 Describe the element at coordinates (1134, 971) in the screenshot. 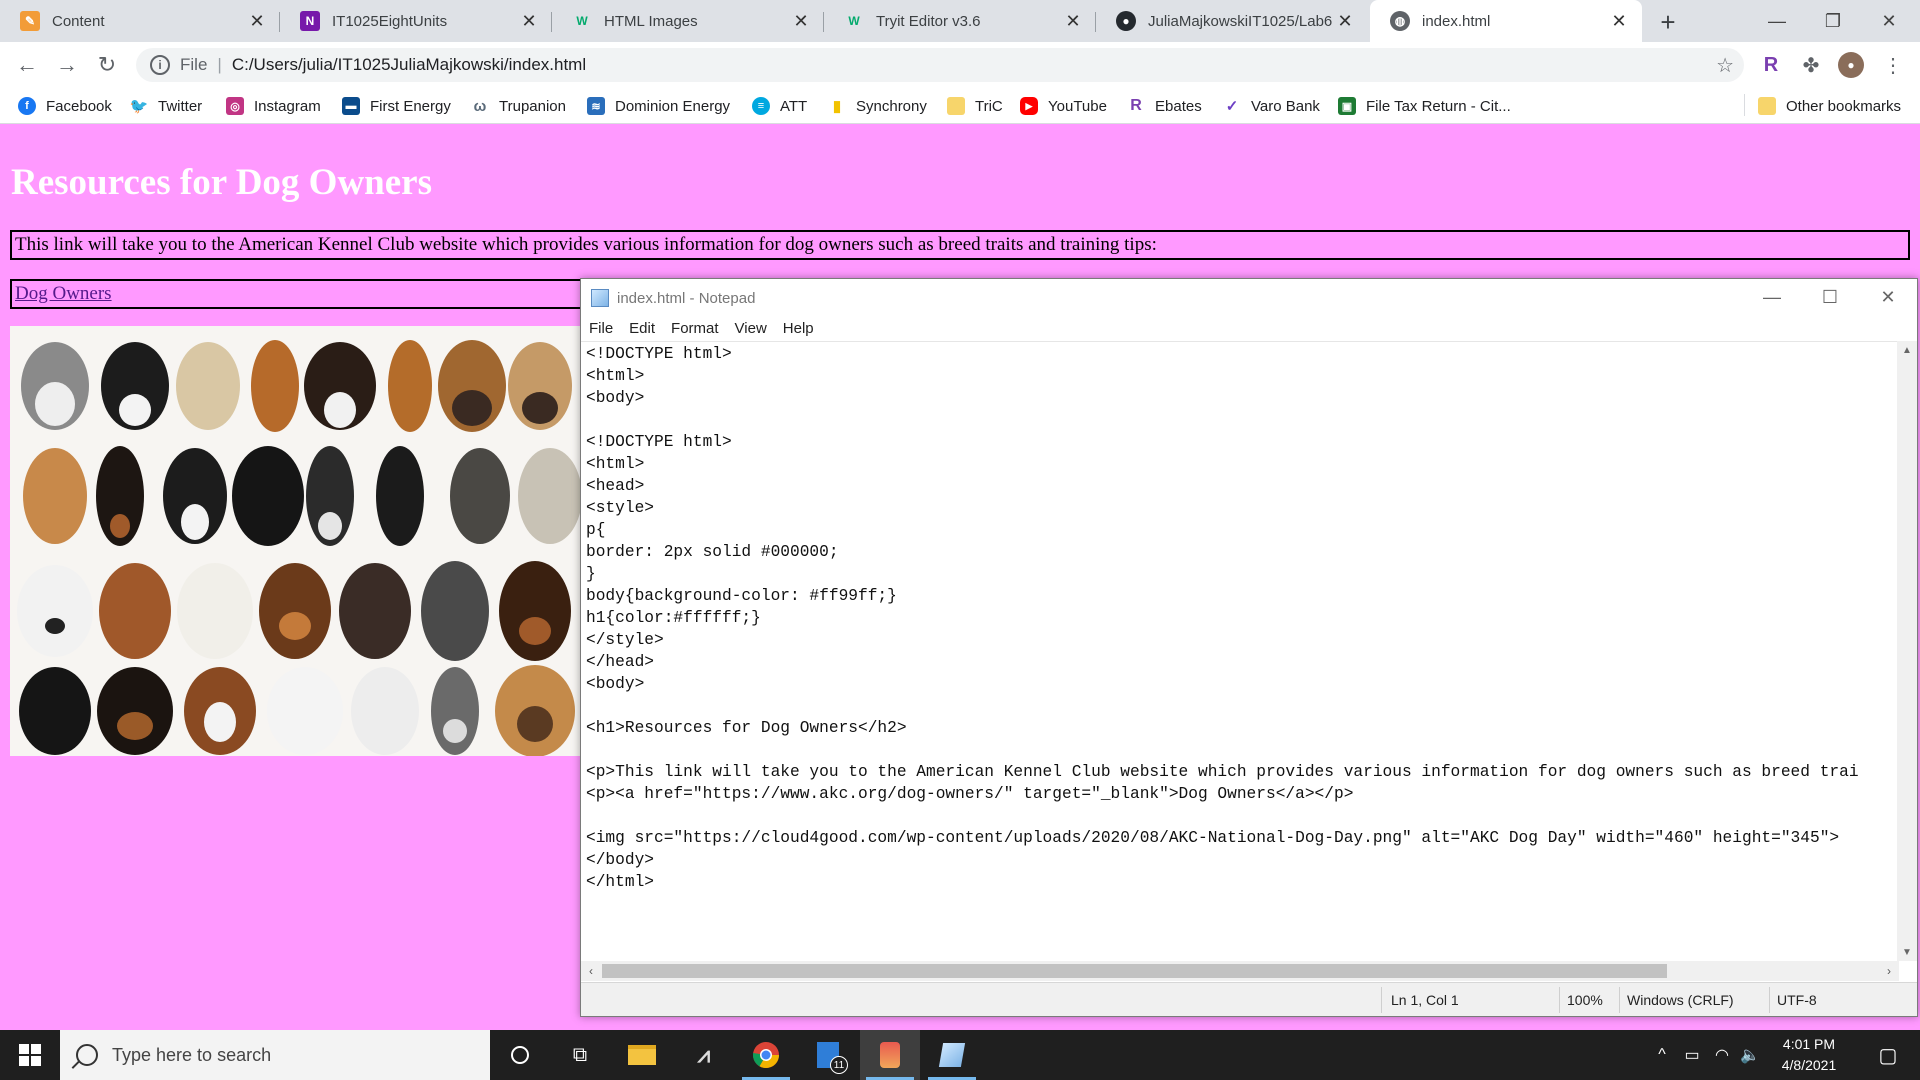

I see `horizontal-scroll-thumb` at that location.